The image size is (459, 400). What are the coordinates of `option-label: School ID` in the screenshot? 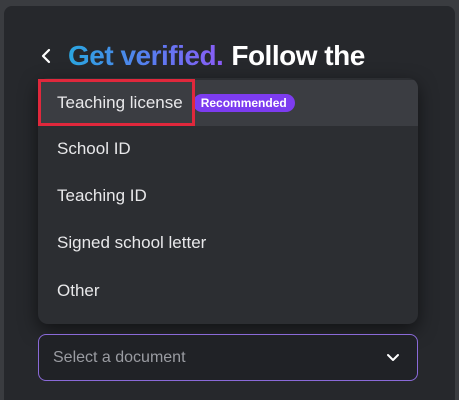 It's located at (94, 148).